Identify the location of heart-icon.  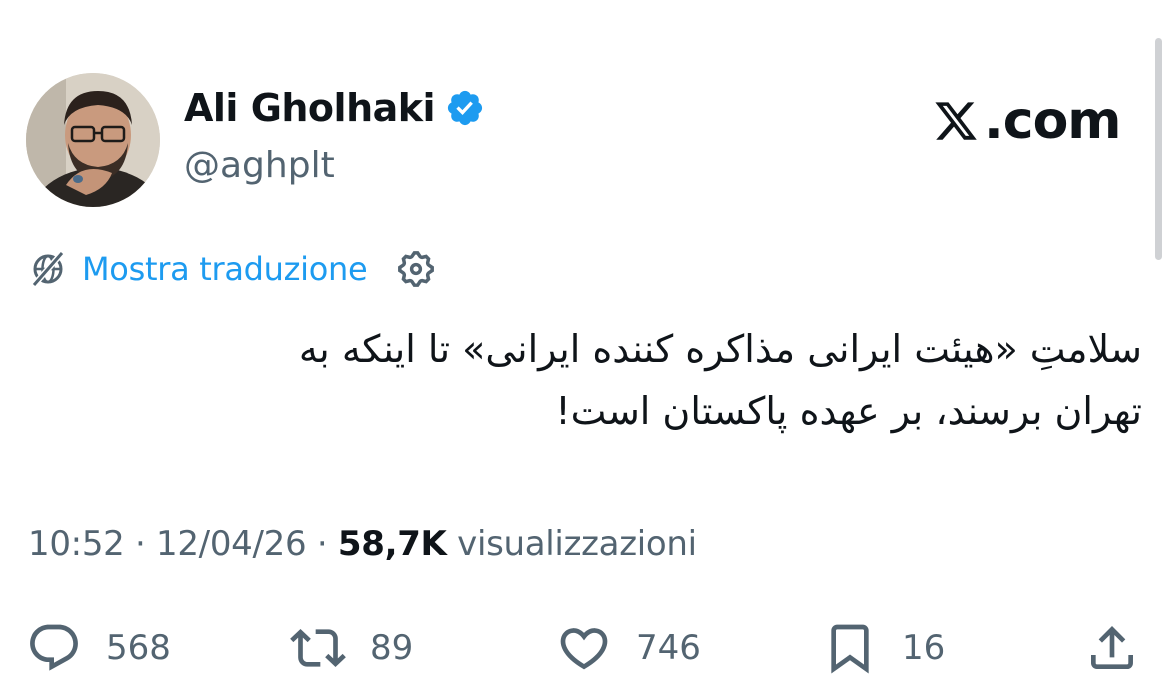
(584, 649).